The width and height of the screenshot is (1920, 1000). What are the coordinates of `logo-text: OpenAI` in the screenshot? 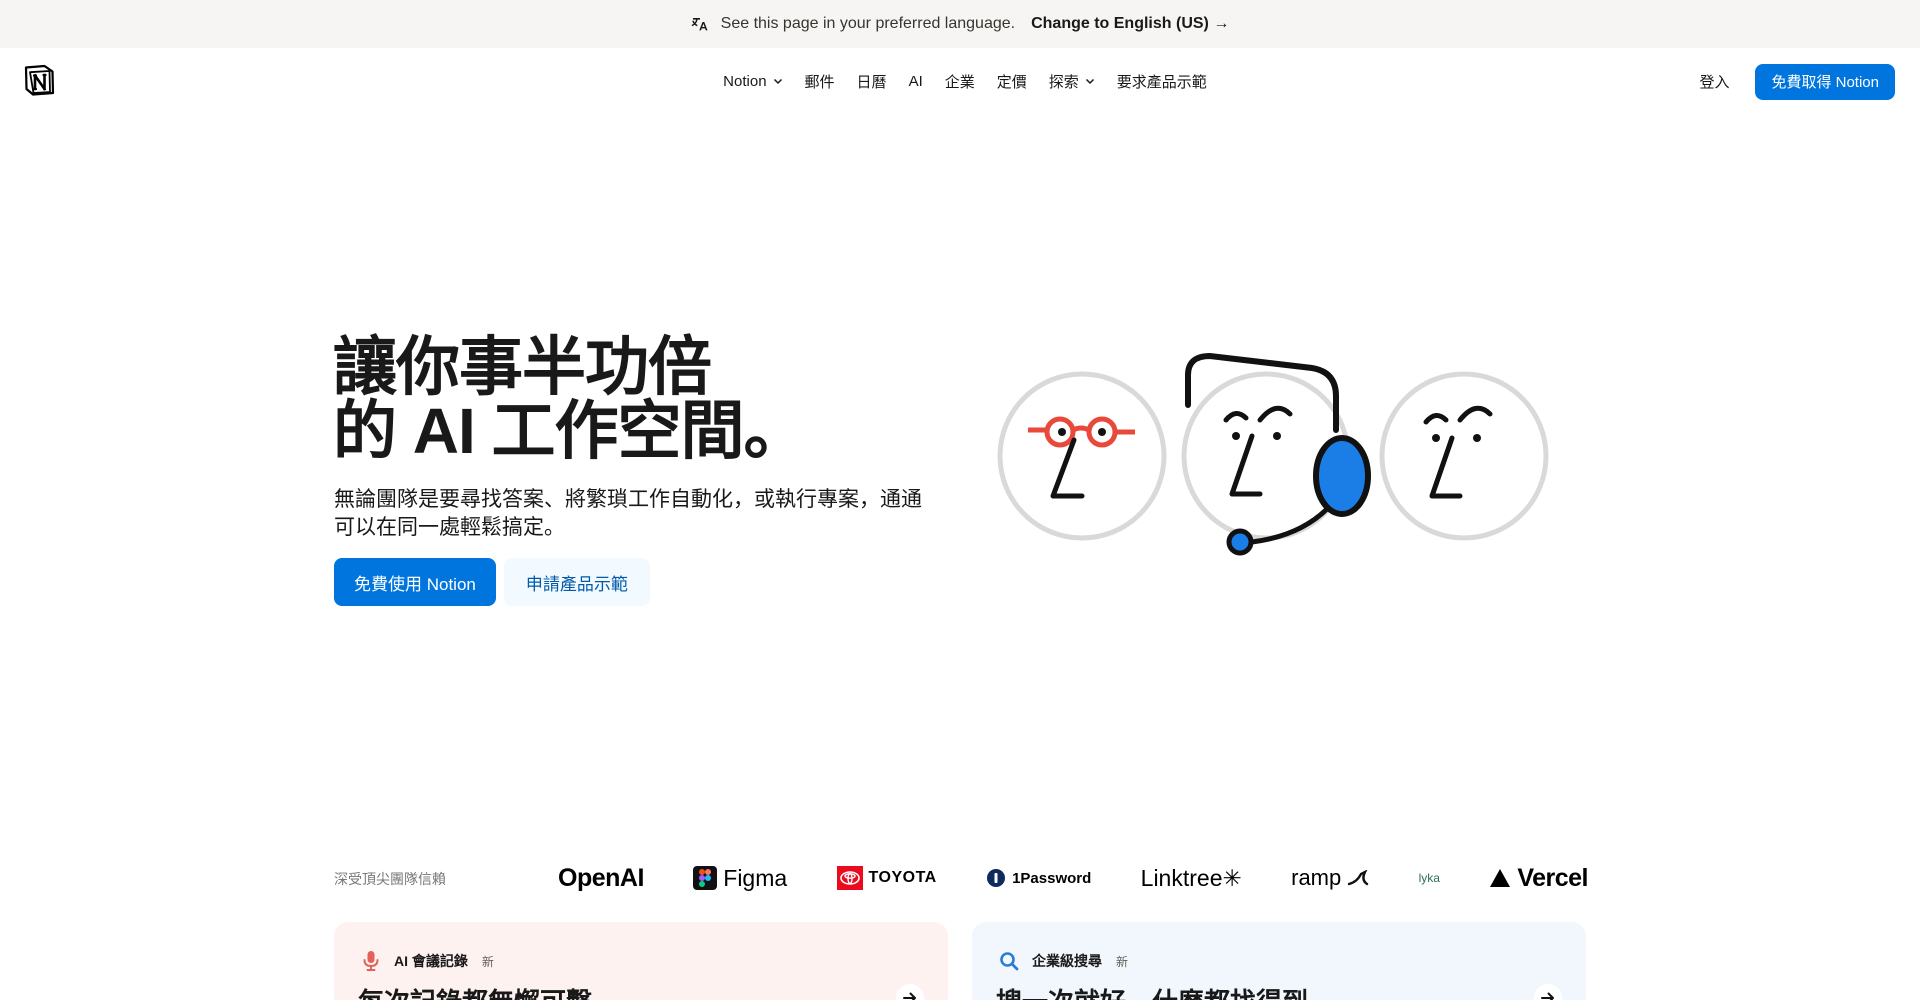 It's located at (601, 877).